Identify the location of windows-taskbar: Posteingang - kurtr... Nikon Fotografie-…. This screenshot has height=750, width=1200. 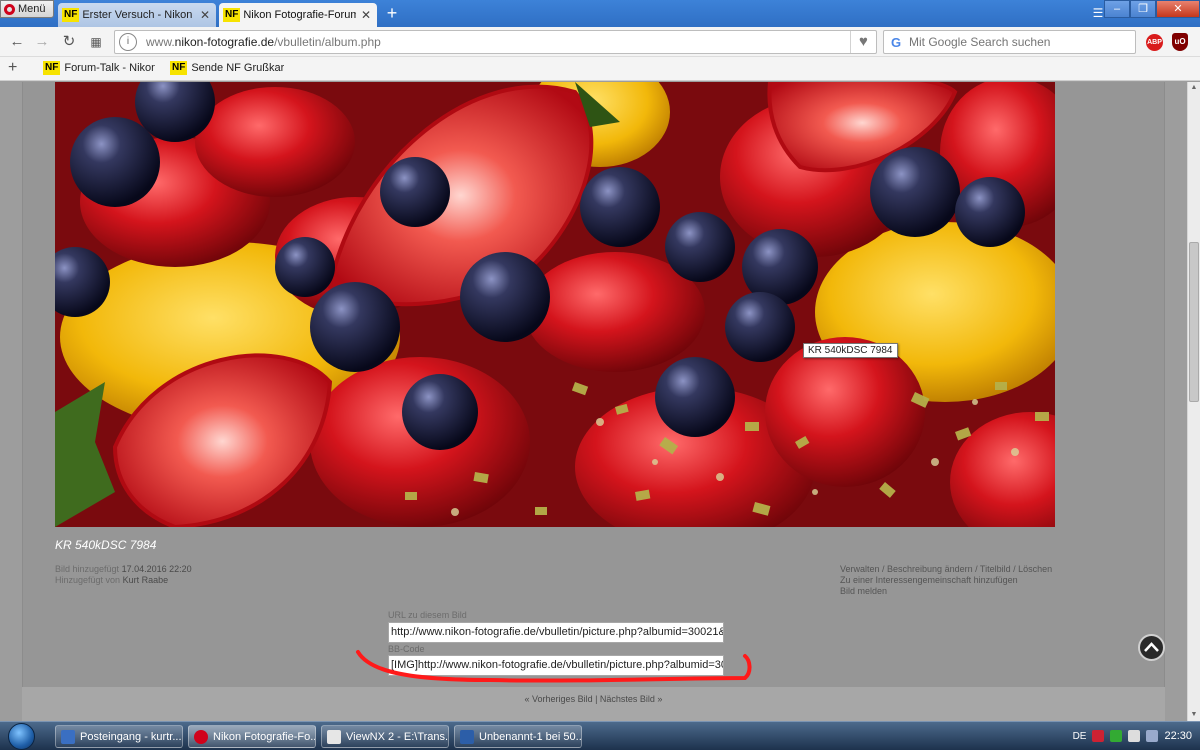
(600, 735).